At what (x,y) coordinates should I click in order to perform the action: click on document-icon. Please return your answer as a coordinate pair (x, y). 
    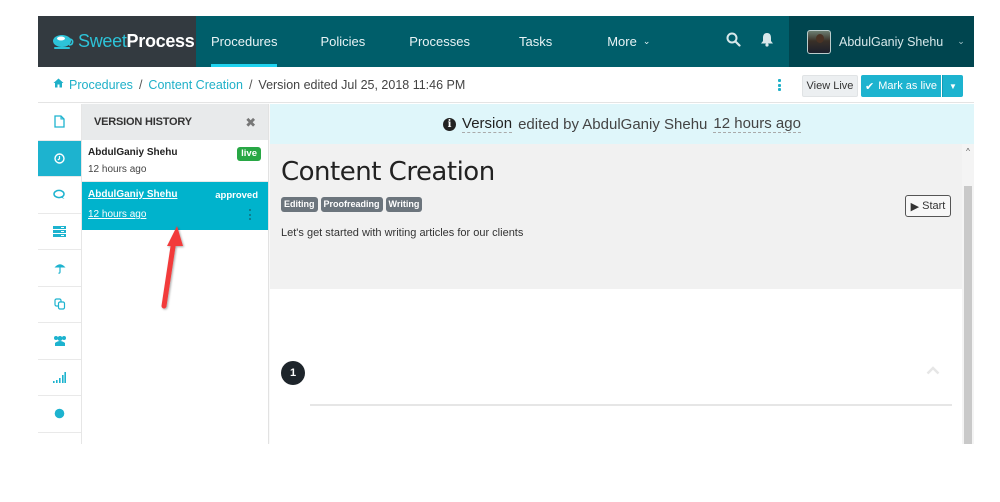
    Looking at the image, I should click on (59, 121).